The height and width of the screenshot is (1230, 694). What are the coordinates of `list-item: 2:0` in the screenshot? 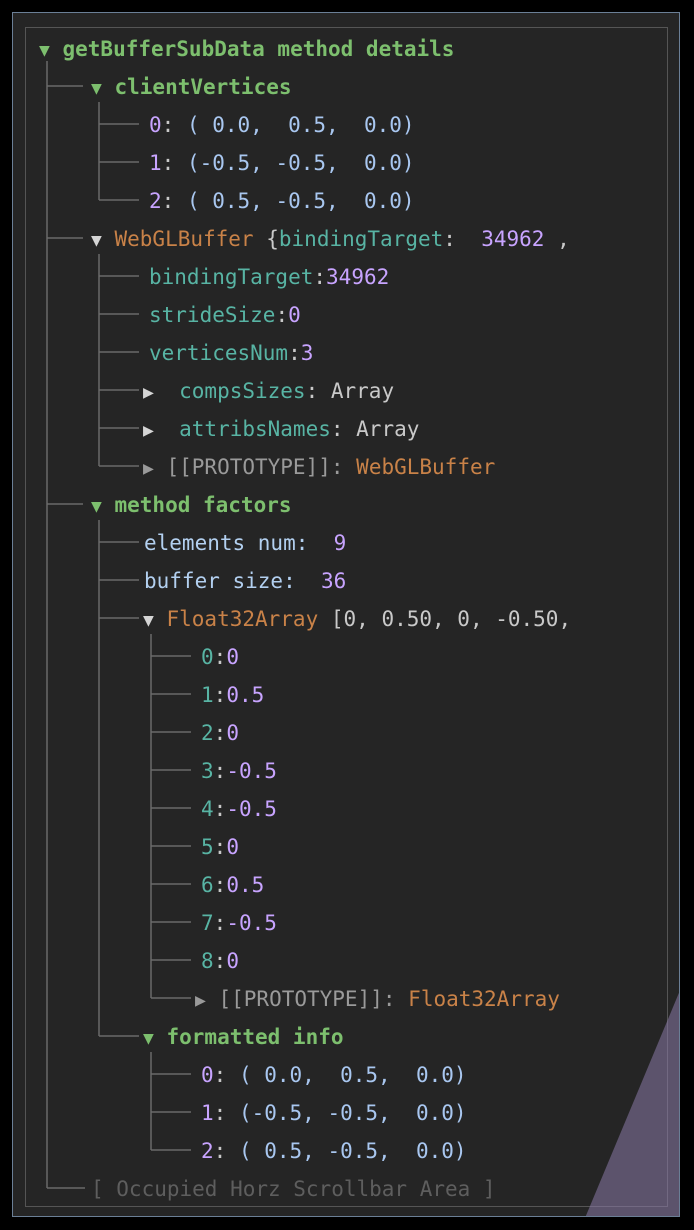 It's located at (220, 733).